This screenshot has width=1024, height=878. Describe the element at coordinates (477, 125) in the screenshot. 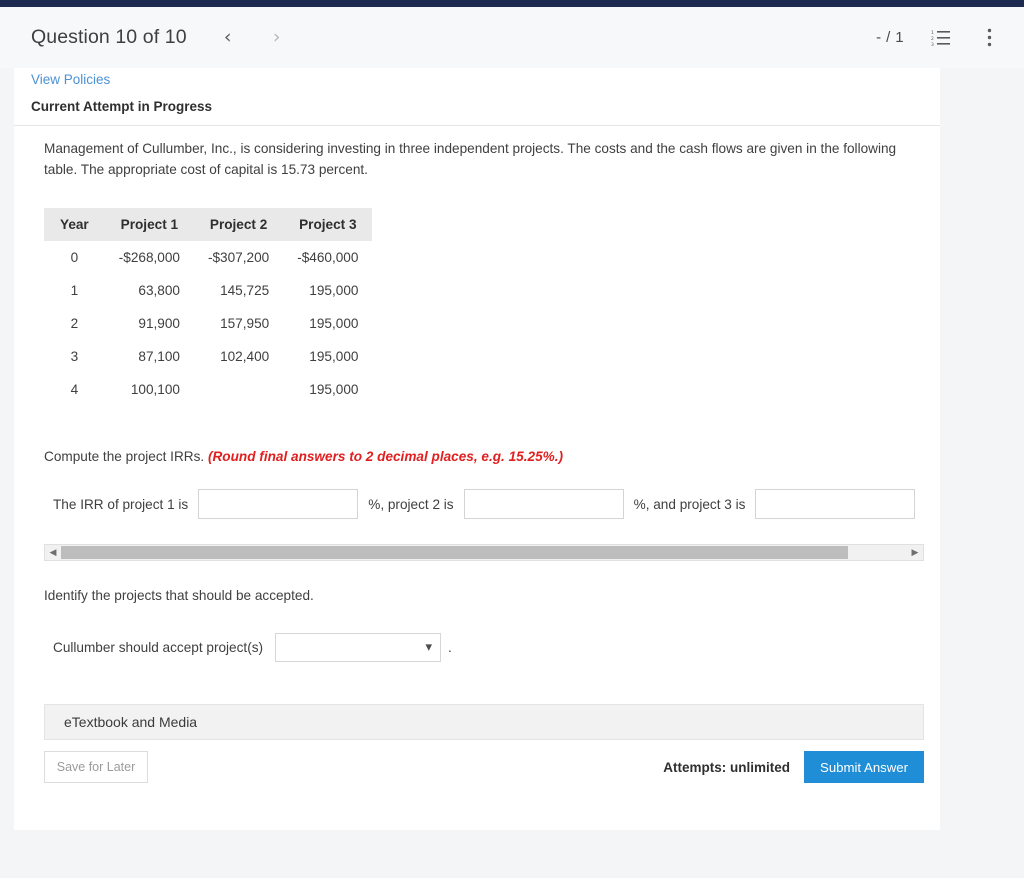

I see `header-divider` at that location.